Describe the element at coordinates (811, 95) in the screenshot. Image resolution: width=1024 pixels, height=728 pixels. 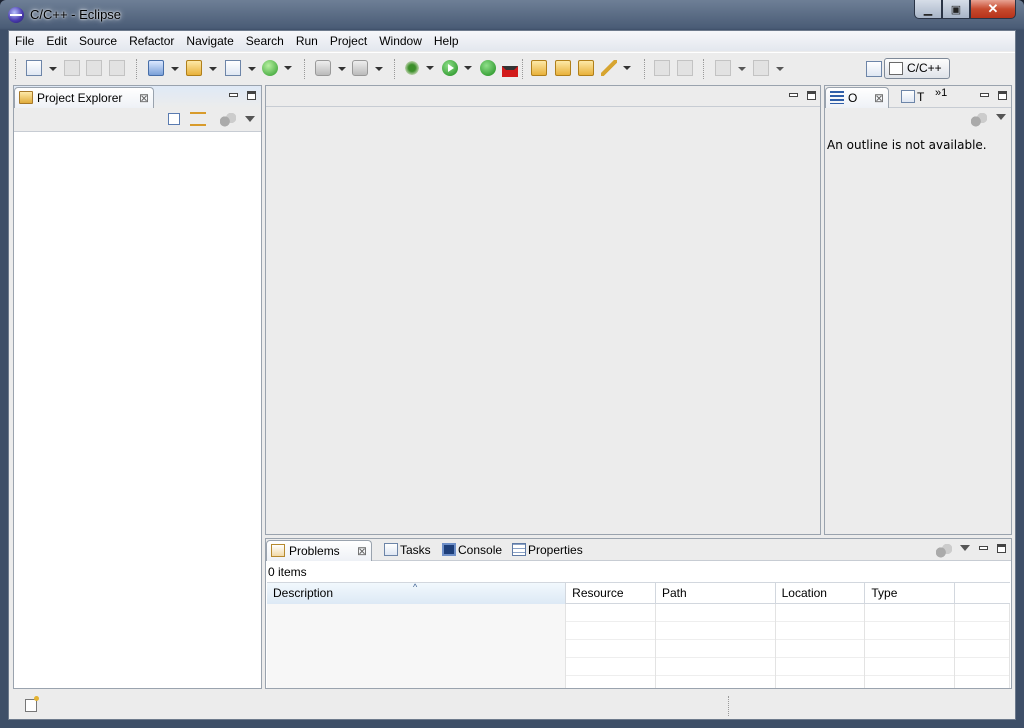
I see `maximize-editor-icon` at that location.